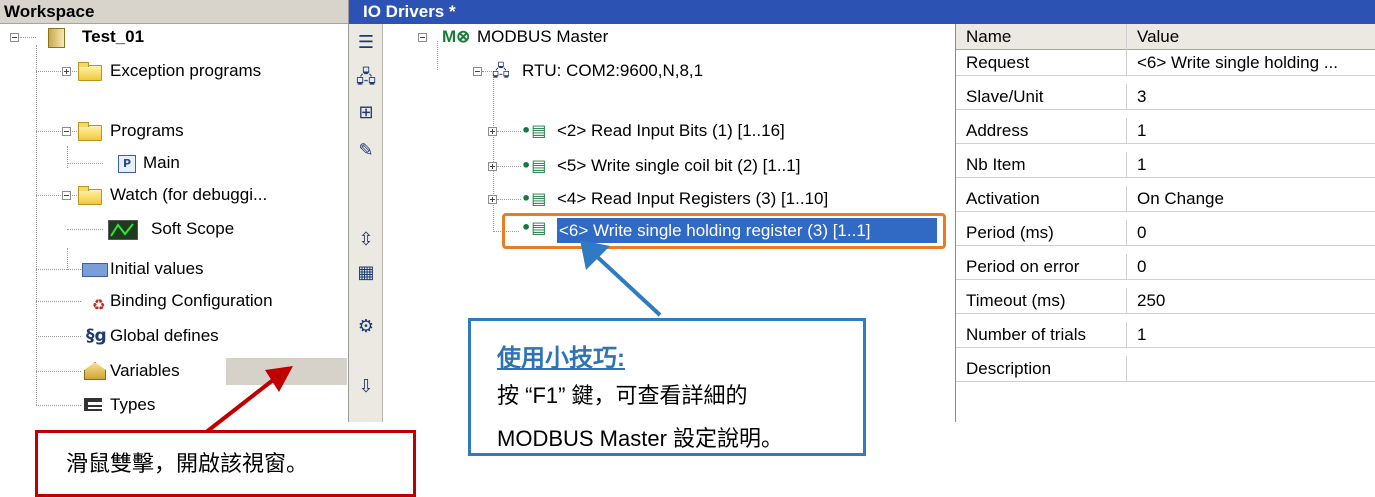 The image size is (1375, 497). I want to click on tree-item-label: Programs, so click(147, 130).